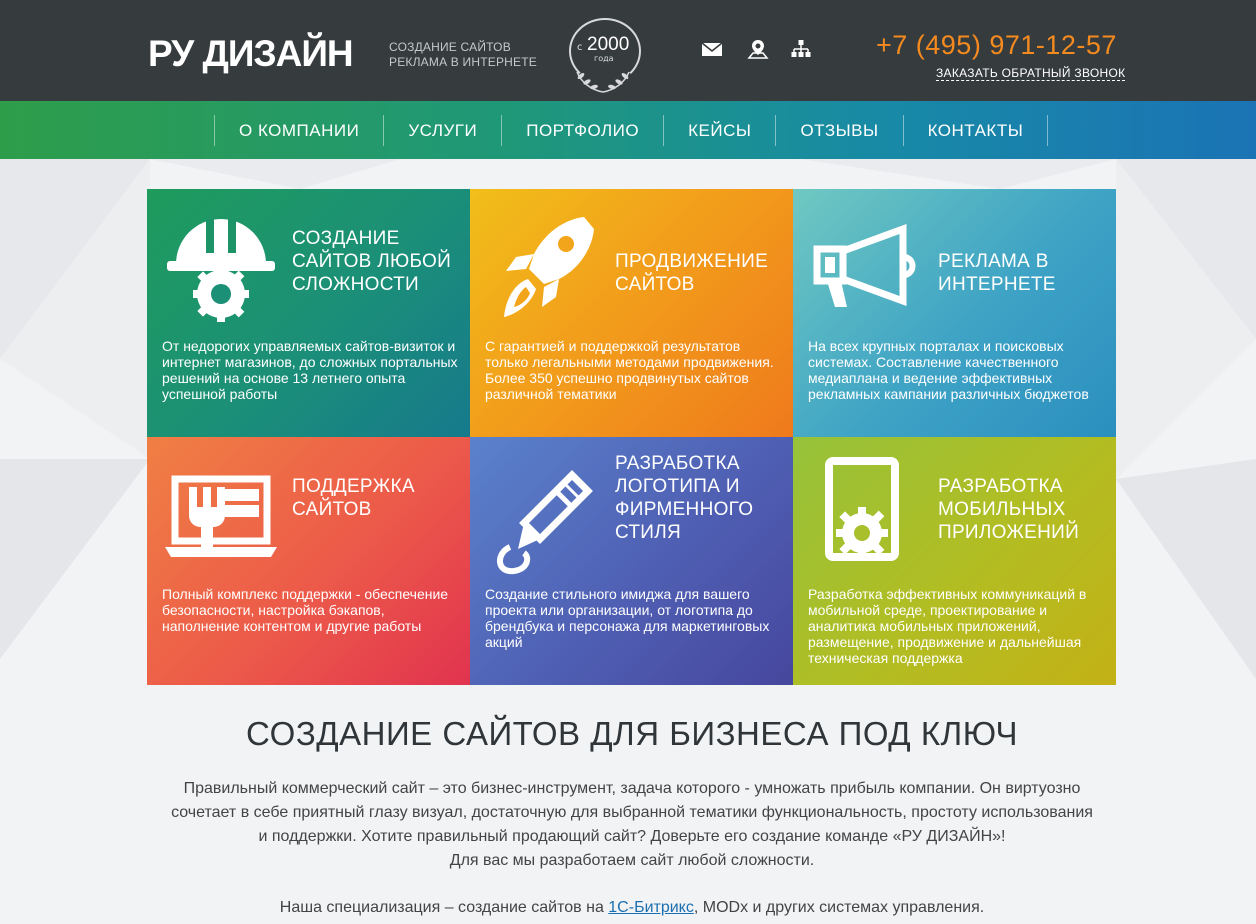 Image resolution: width=1256 pixels, height=924 pixels. What do you see at coordinates (719, 130) in the screenshot?
I see `nav-item-cases: КЕЙСЫ` at bounding box center [719, 130].